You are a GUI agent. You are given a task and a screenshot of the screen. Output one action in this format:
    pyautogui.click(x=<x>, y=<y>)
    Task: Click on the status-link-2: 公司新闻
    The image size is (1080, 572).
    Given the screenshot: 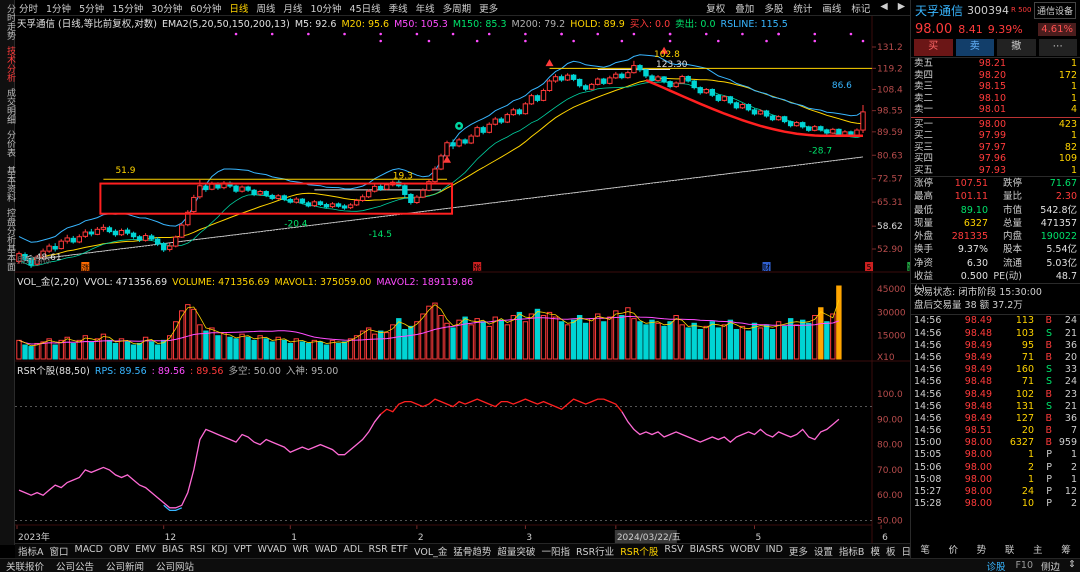 What is the action you would take?
    pyautogui.click(x=125, y=565)
    